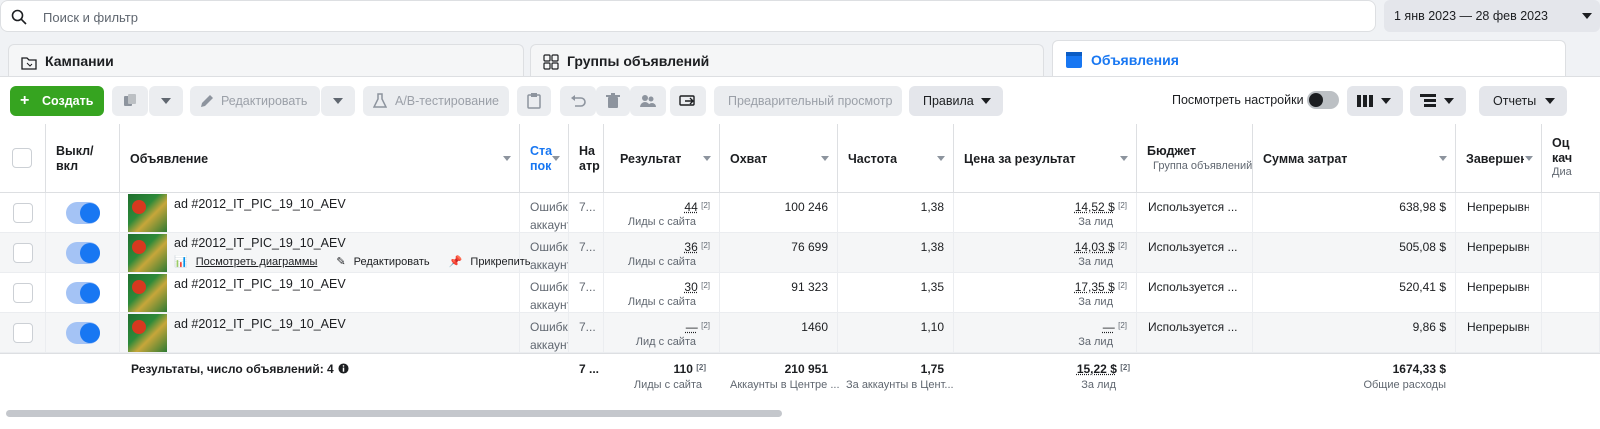  Describe the element at coordinates (83, 158) in the screenshot. I see `column-header-toggle: Выкл/ вкл` at that location.